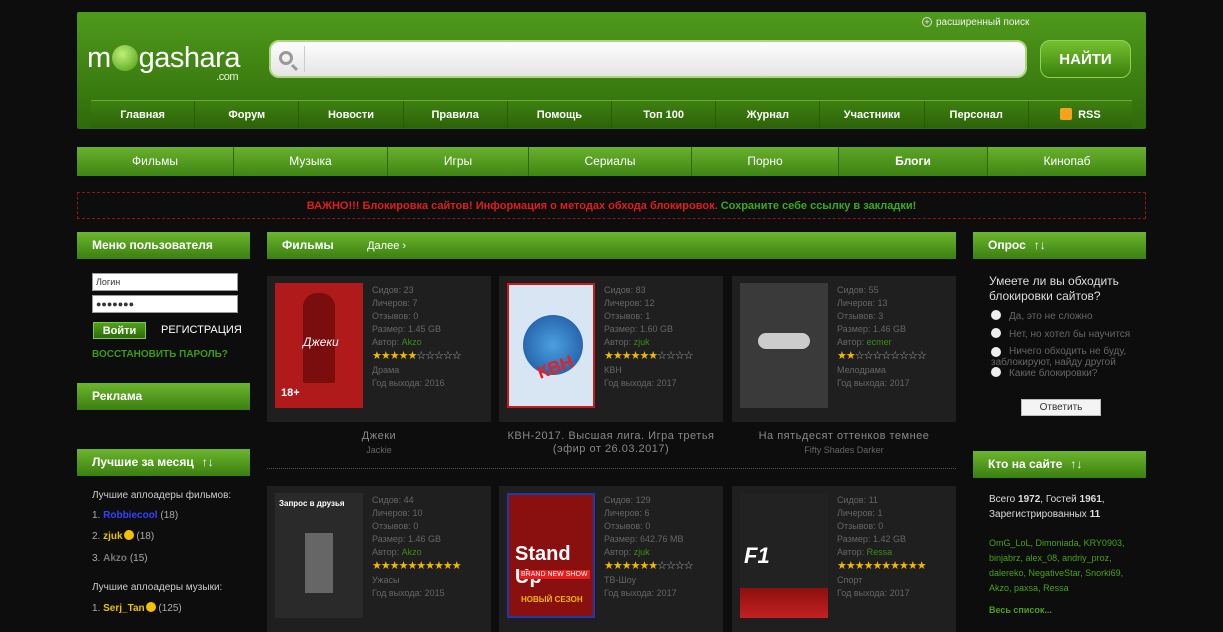 This screenshot has width=1223, height=632. Describe the element at coordinates (551, 345) in the screenshot. I see `movie-poster: КВН` at that location.